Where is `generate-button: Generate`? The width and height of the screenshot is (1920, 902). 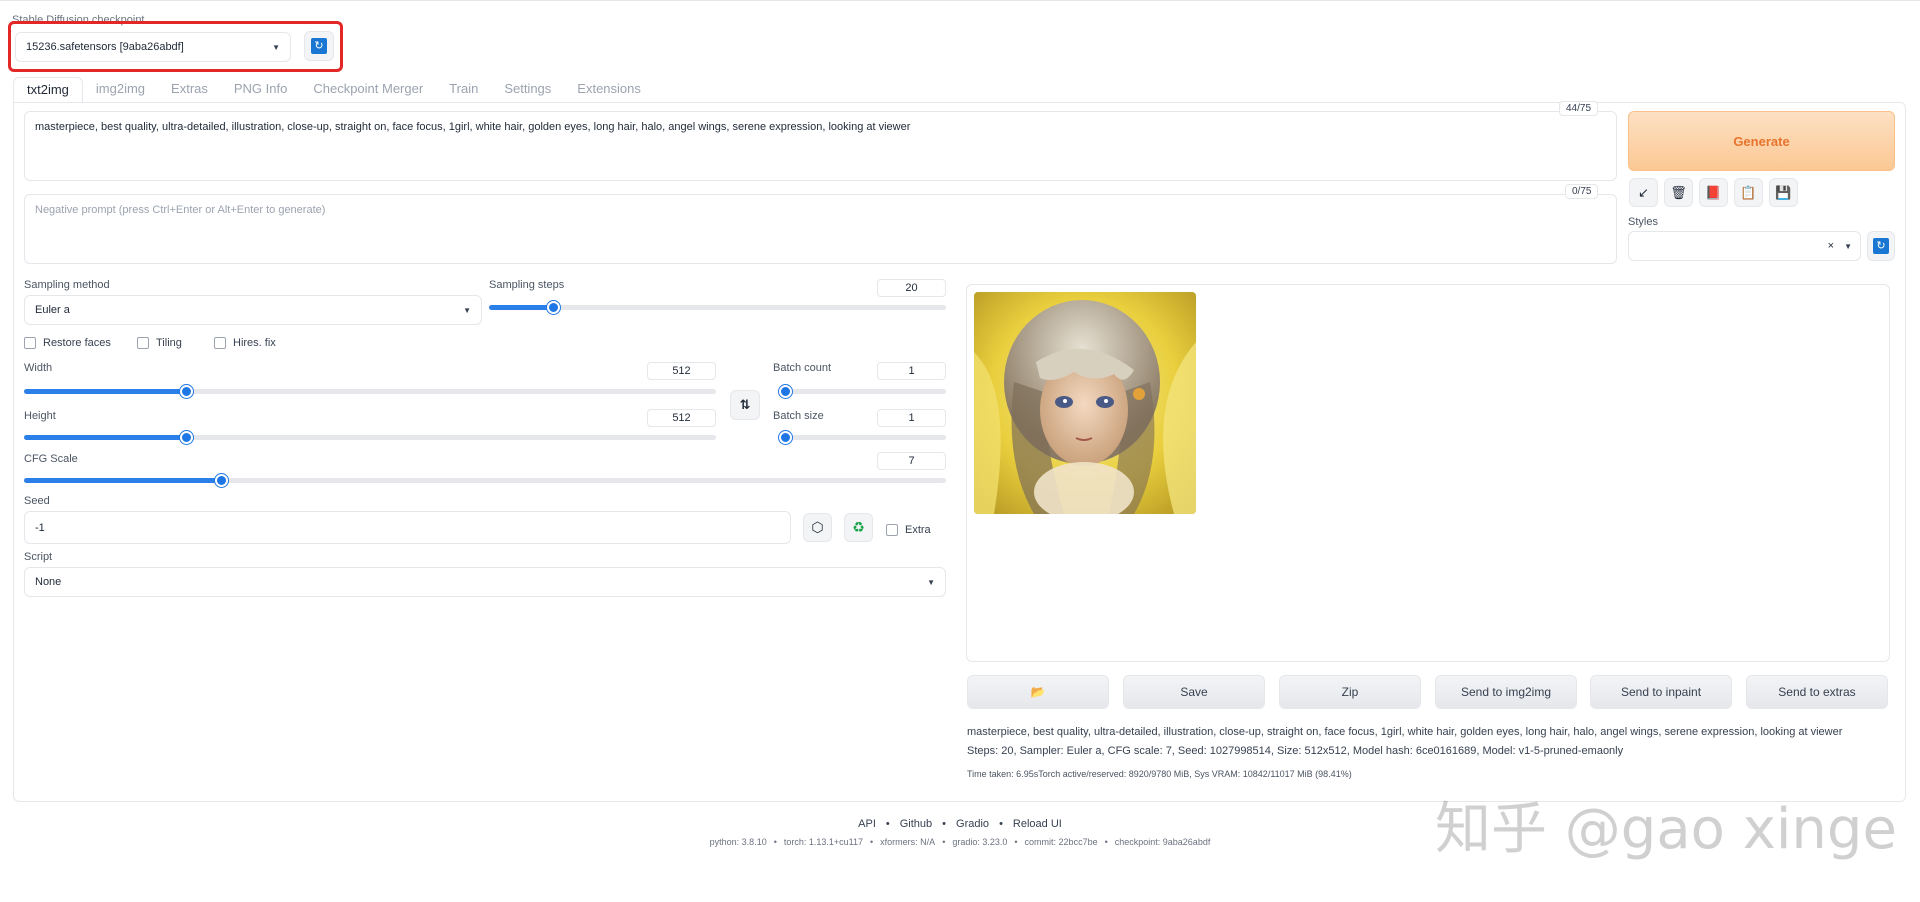
generate-button: Generate is located at coordinates (1761, 141).